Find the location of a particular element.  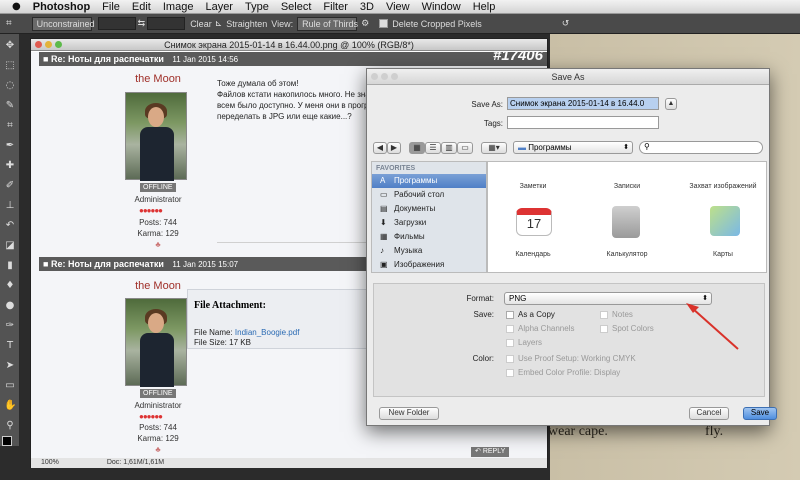

menu-photoshop: Photoshop is located at coordinates (61, 7).